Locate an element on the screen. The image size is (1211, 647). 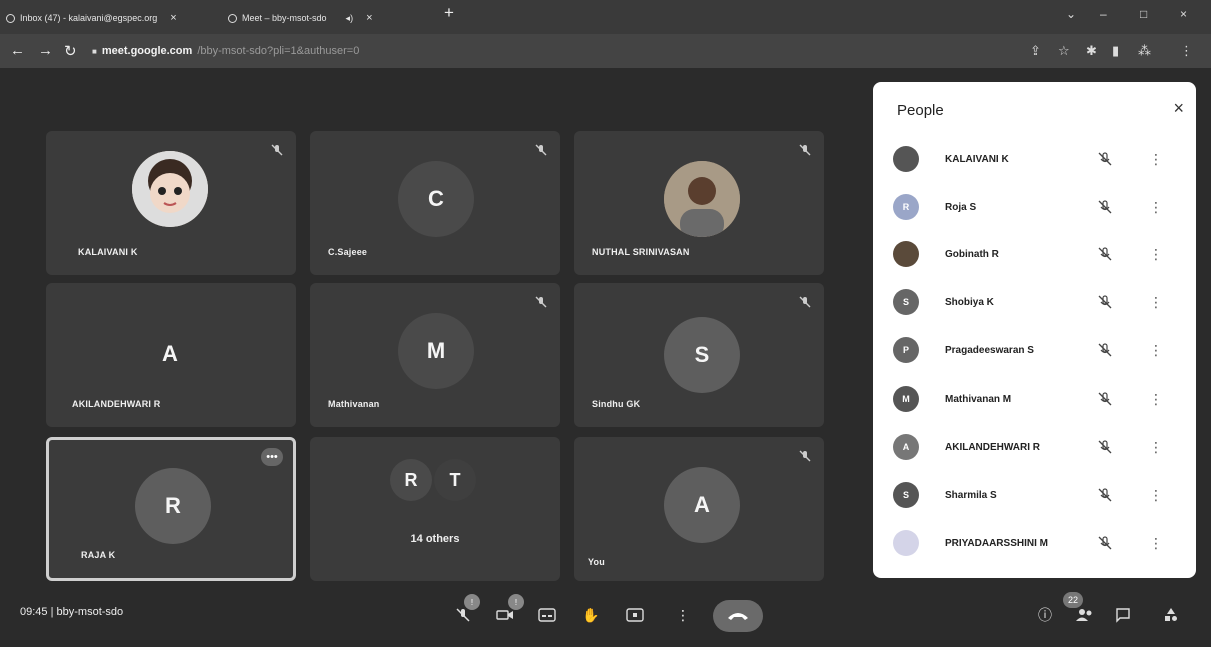
others-count-label: 14 others is located at coordinates (435, 539).